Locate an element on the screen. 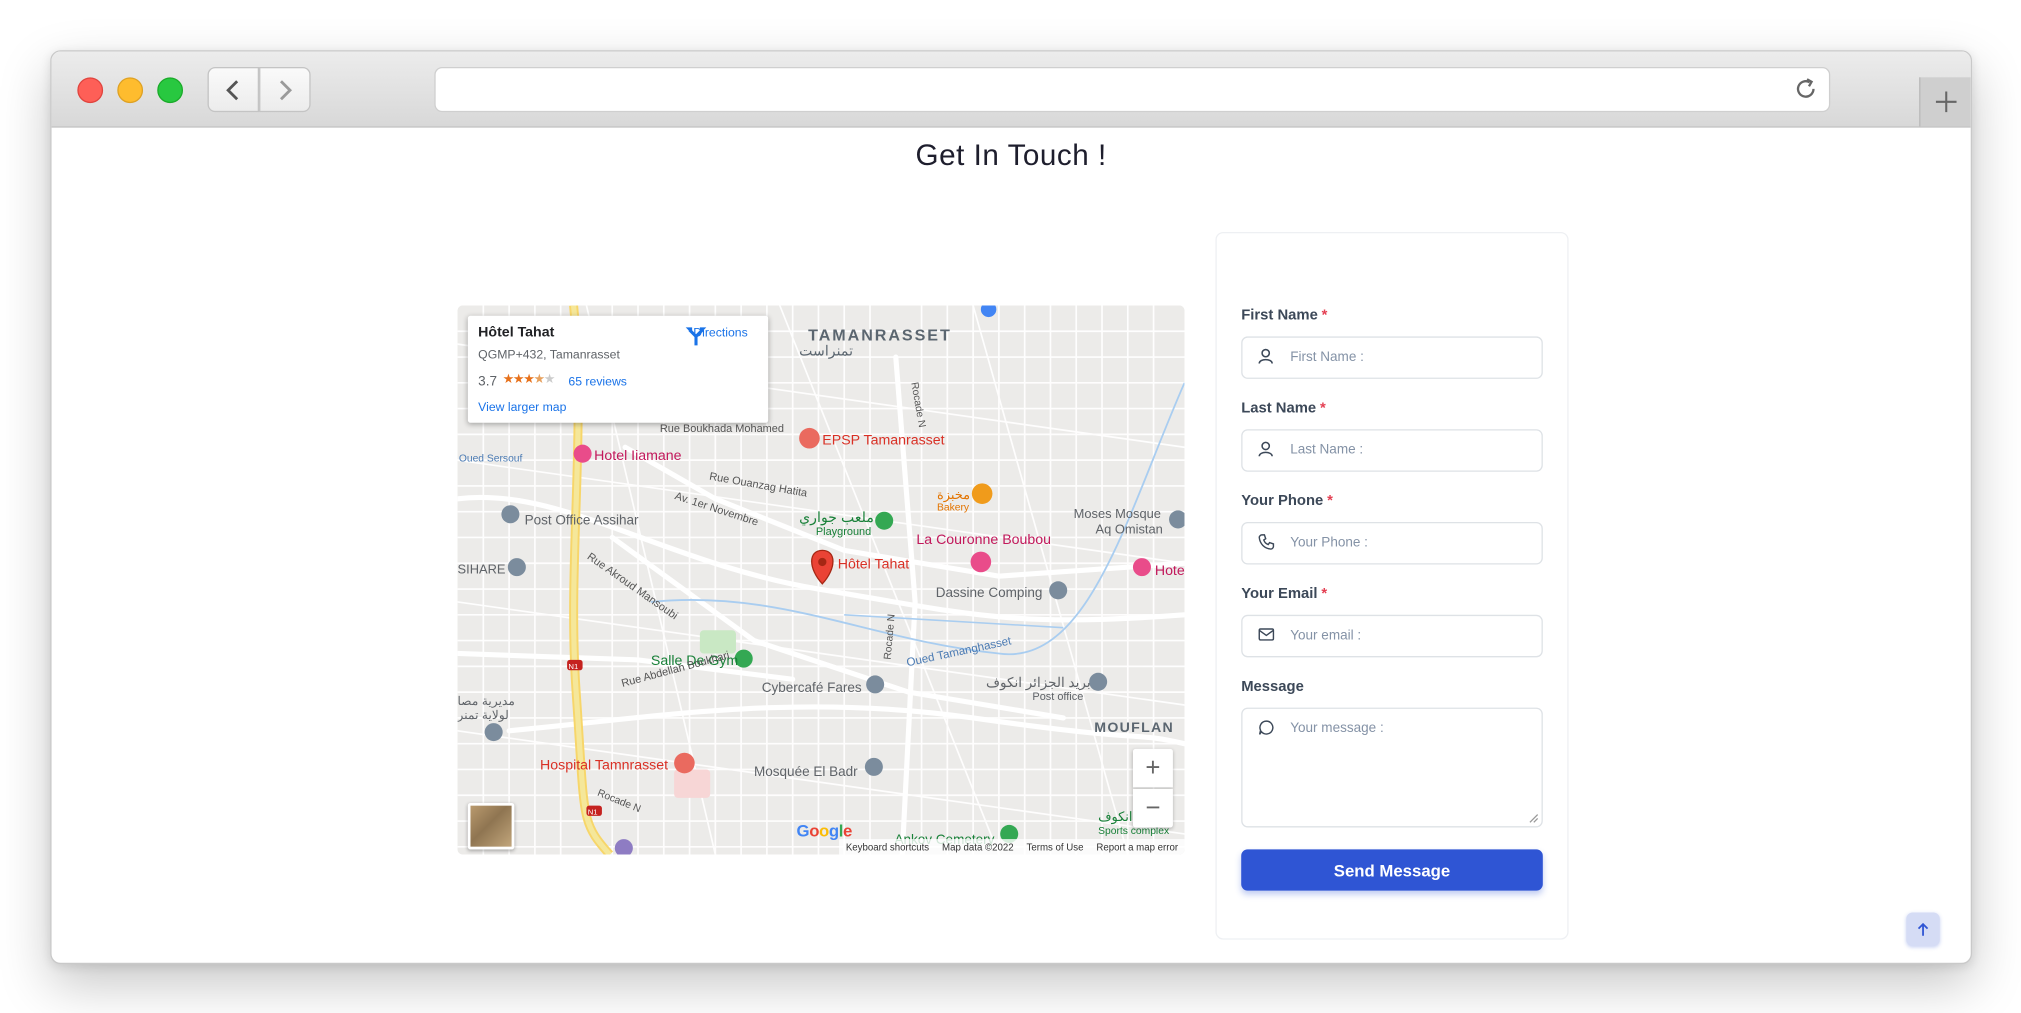 This screenshot has width=2021, height=1013. mosque-pin-icon is located at coordinates (873, 766).